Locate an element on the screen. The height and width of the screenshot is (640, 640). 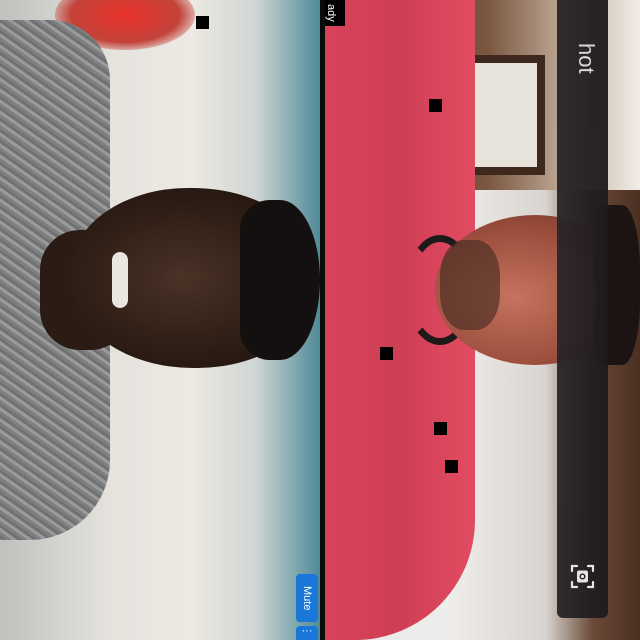
mute-button: Mute is located at coordinates (307, 598).